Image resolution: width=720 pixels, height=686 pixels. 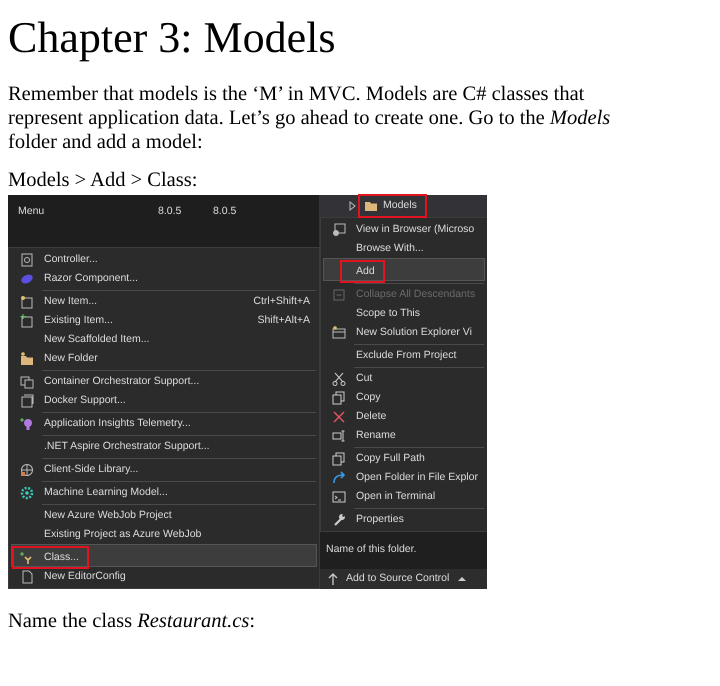 What do you see at coordinates (32, 211) in the screenshot?
I see `package-name: Menu` at bounding box center [32, 211].